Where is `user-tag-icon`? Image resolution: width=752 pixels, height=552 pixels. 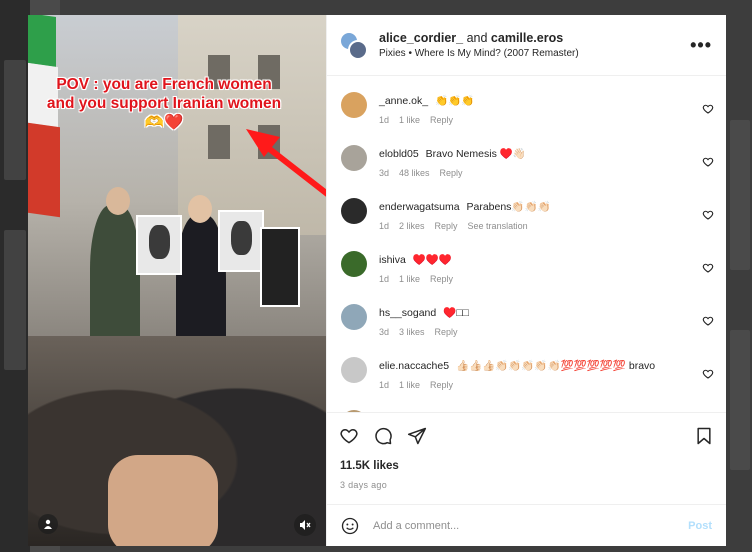
user-tag-icon is located at coordinates (48, 524).